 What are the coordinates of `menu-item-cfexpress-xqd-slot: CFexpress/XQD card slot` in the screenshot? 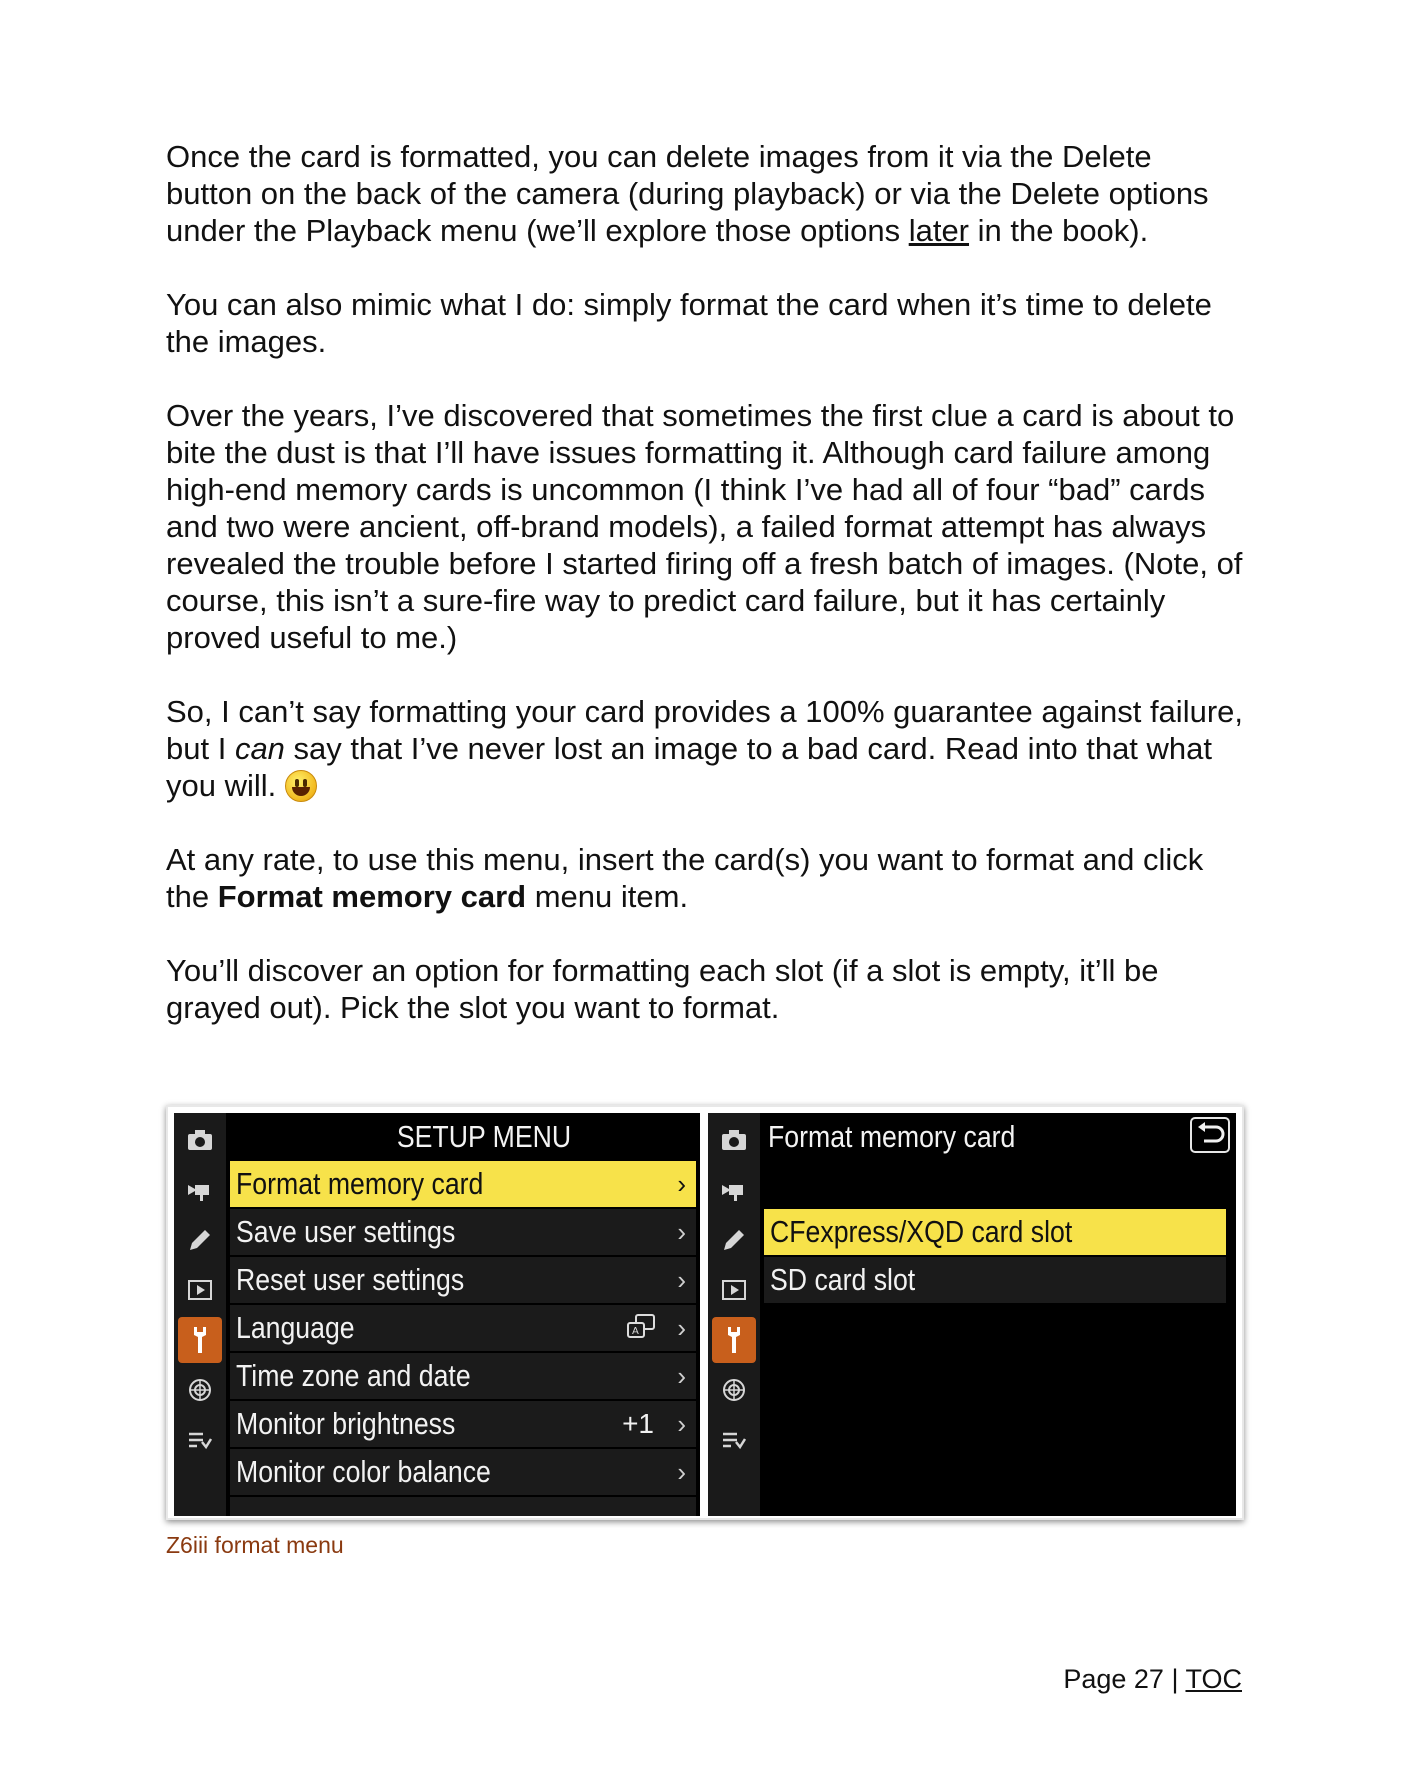 It's located at (995, 1232).